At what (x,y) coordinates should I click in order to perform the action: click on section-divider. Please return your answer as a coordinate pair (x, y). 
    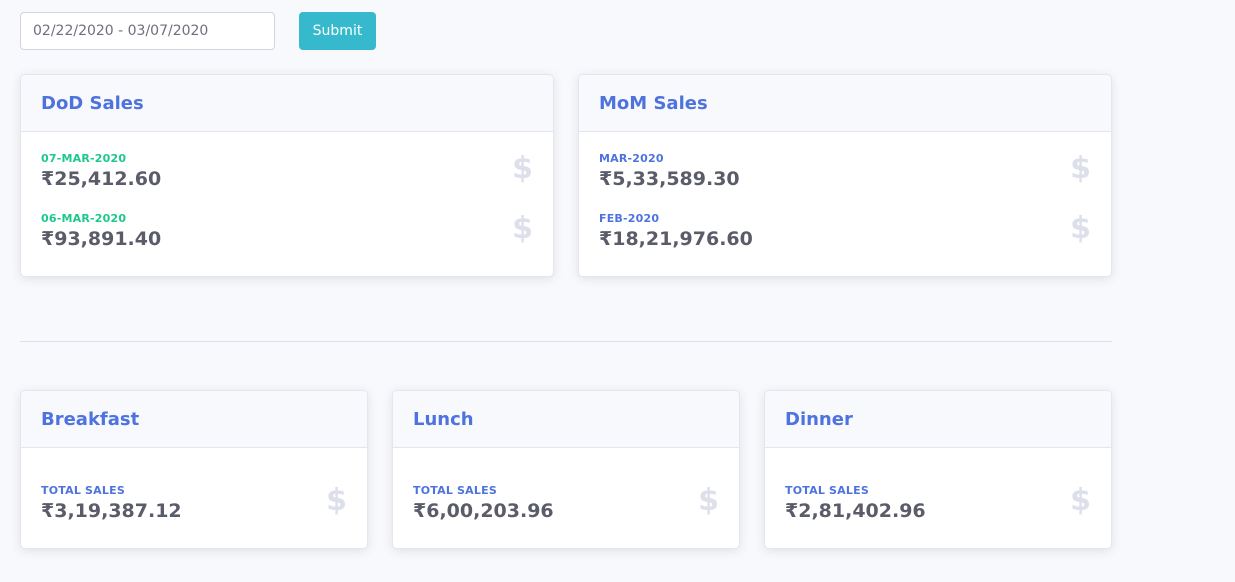
    Looking at the image, I should click on (566, 341).